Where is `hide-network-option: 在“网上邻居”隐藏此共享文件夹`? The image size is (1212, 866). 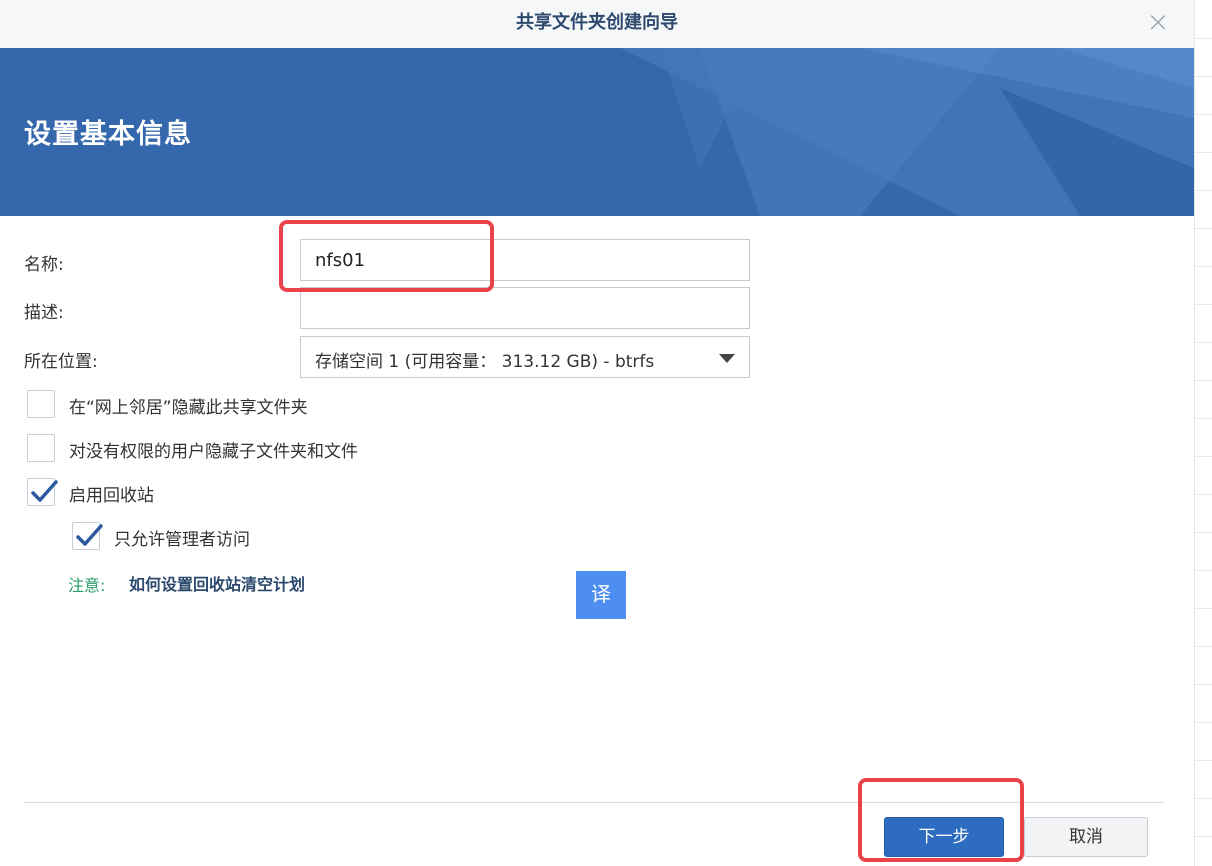
hide-network-option: 在“网上邻居”隐藏此共享文件夹 is located at coordinates (237, 404).